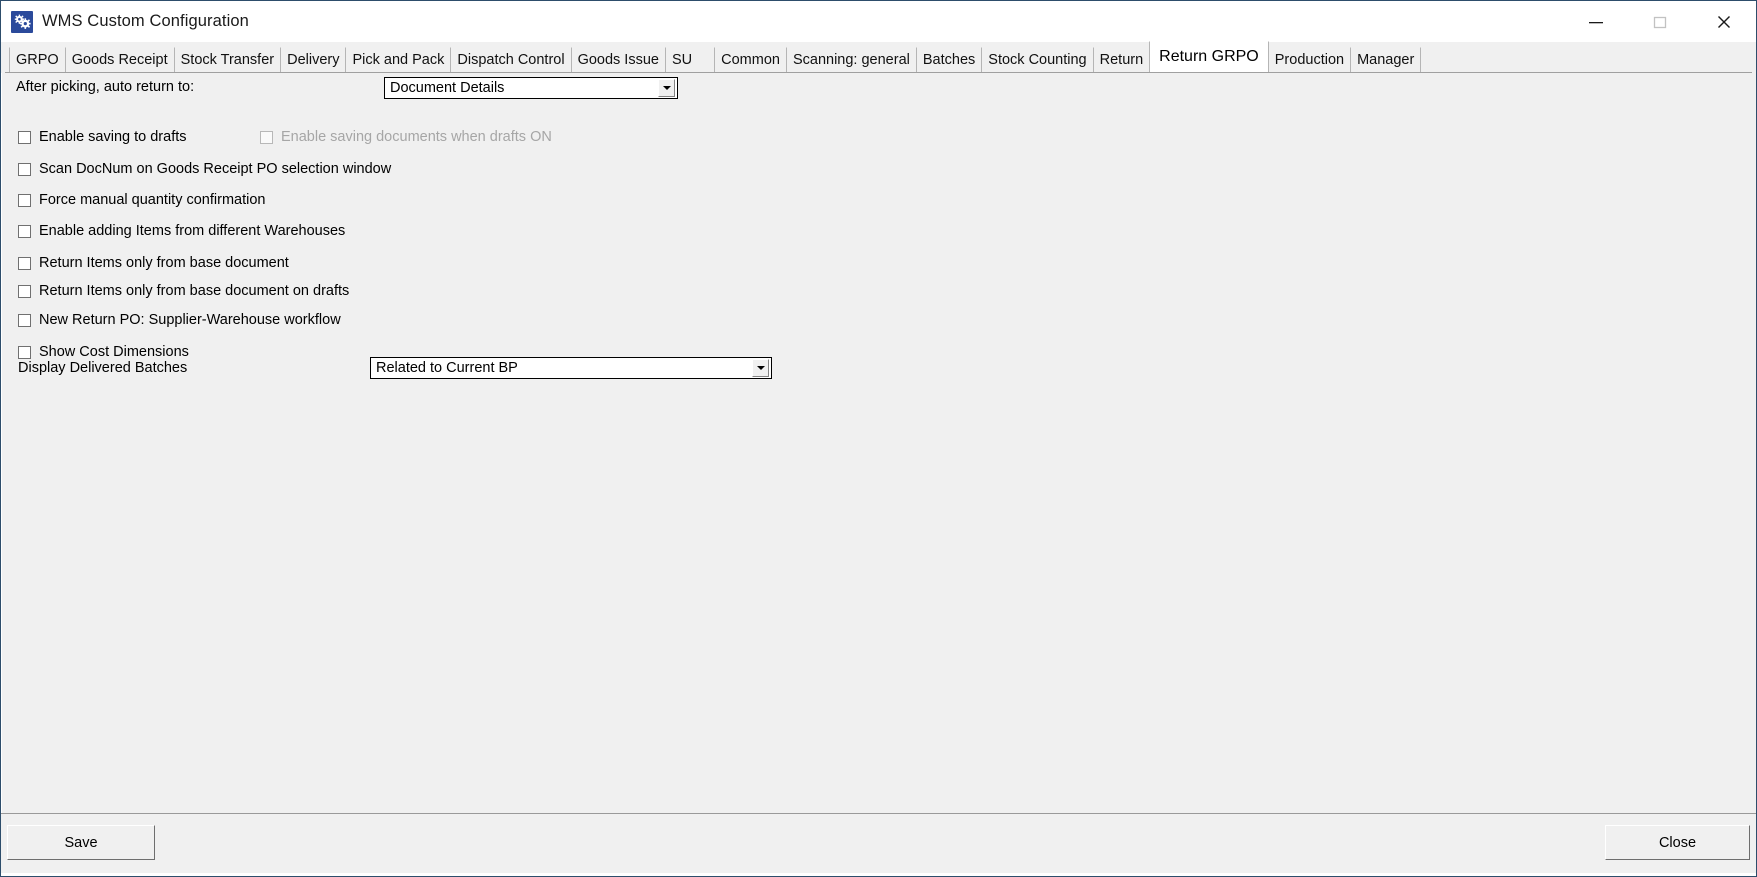  I want to click on checkbox-label: Force manual quantity confirmation, so click(152, 200).